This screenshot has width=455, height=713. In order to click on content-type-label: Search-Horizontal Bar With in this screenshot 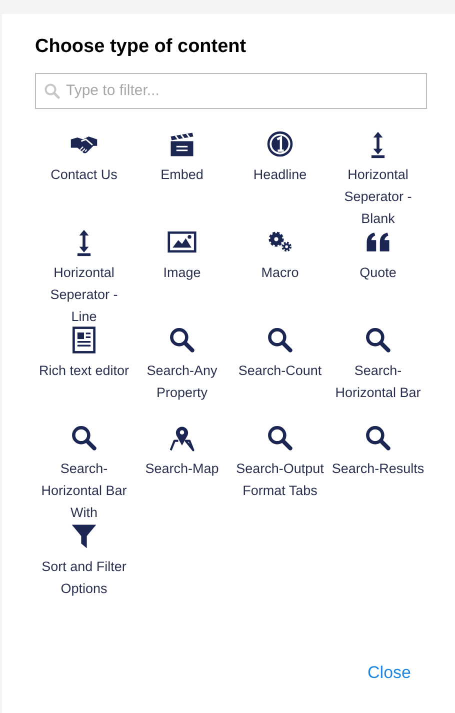, I will do `click(84, 491)`.